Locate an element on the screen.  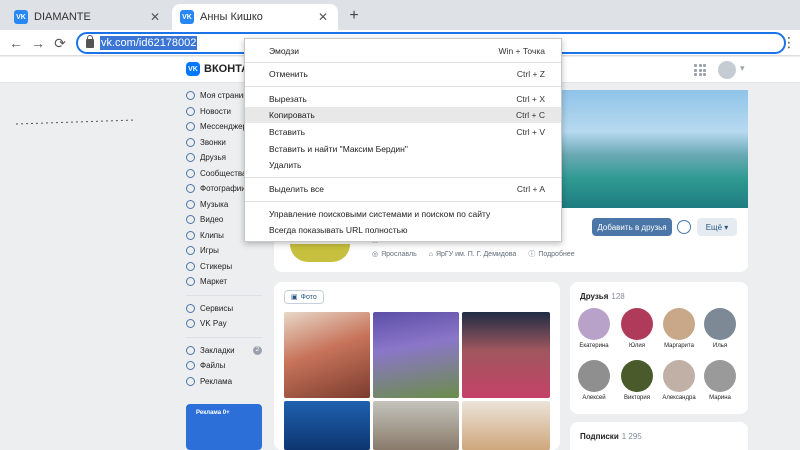
forward-icon: → is located at coordinates (38, 43).